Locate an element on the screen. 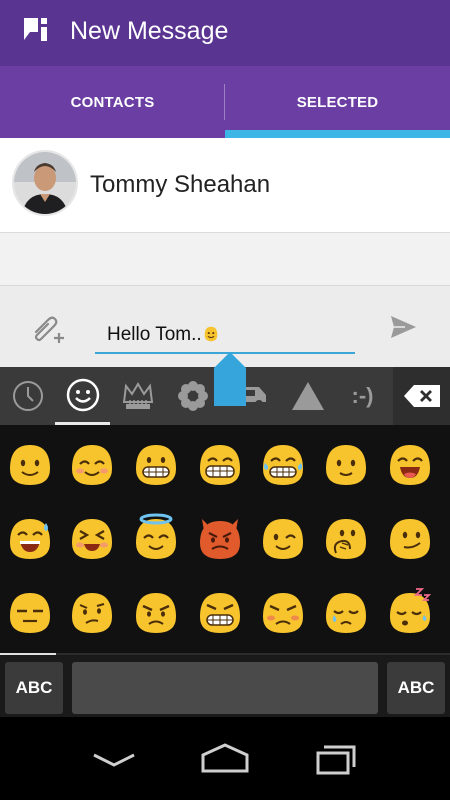 The image size is (450, 800). back-icon is located at coordinates (114, 759).